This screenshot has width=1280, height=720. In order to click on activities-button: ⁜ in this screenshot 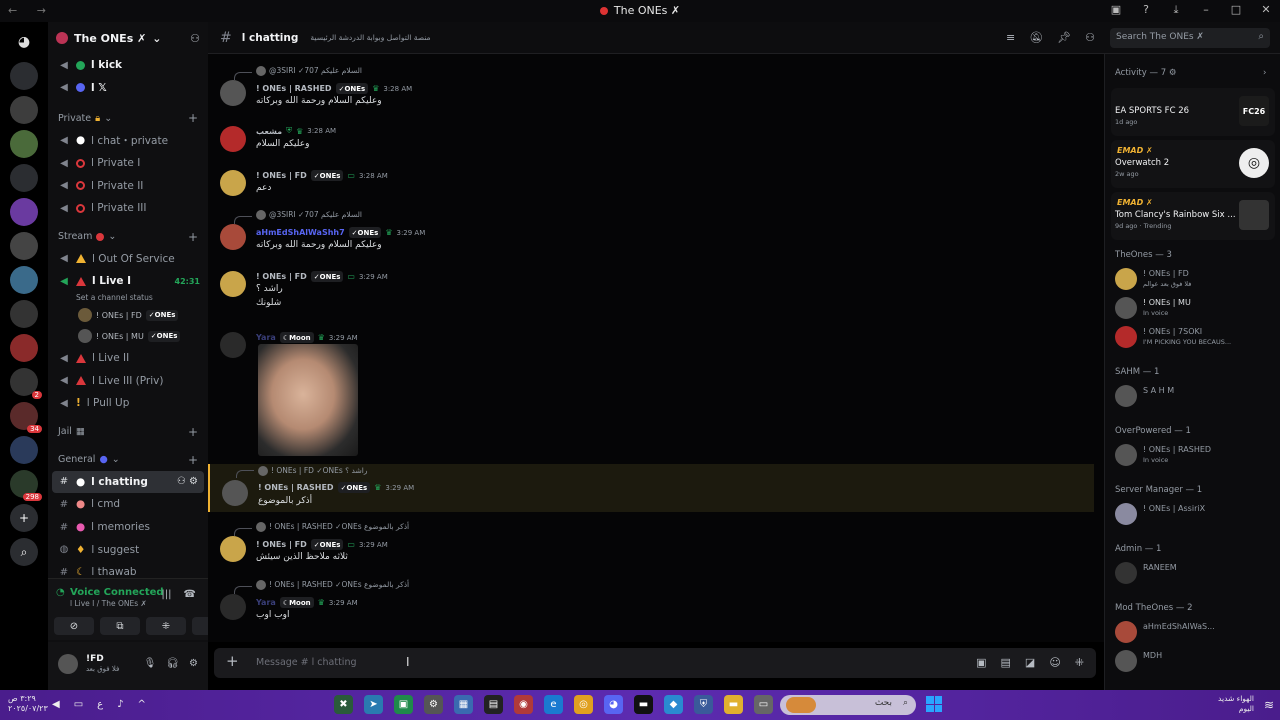, I will do `click(166, 626)`.